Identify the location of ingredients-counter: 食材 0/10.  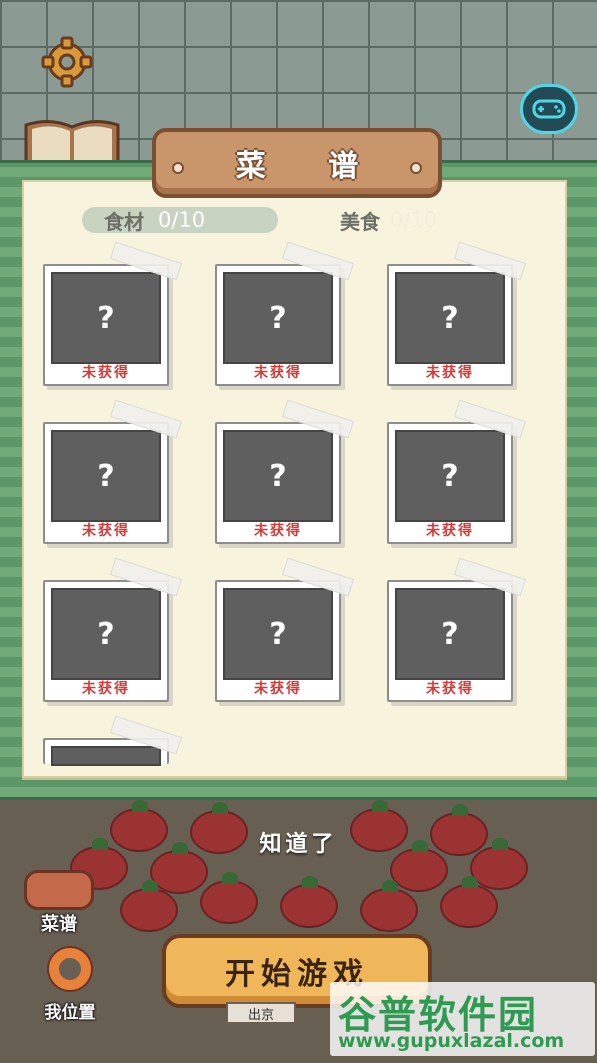
(180, 220).